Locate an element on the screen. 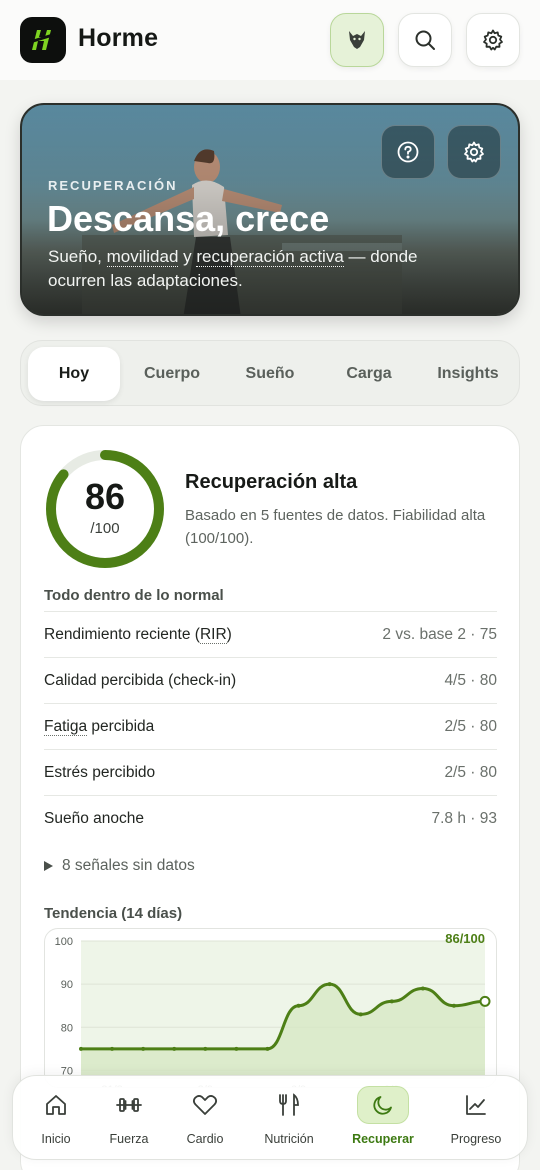 The width and height of the screenshot is (540, 1170). signals-section-title: Todo dentro de lo normal is located at coordinates (134, 595).